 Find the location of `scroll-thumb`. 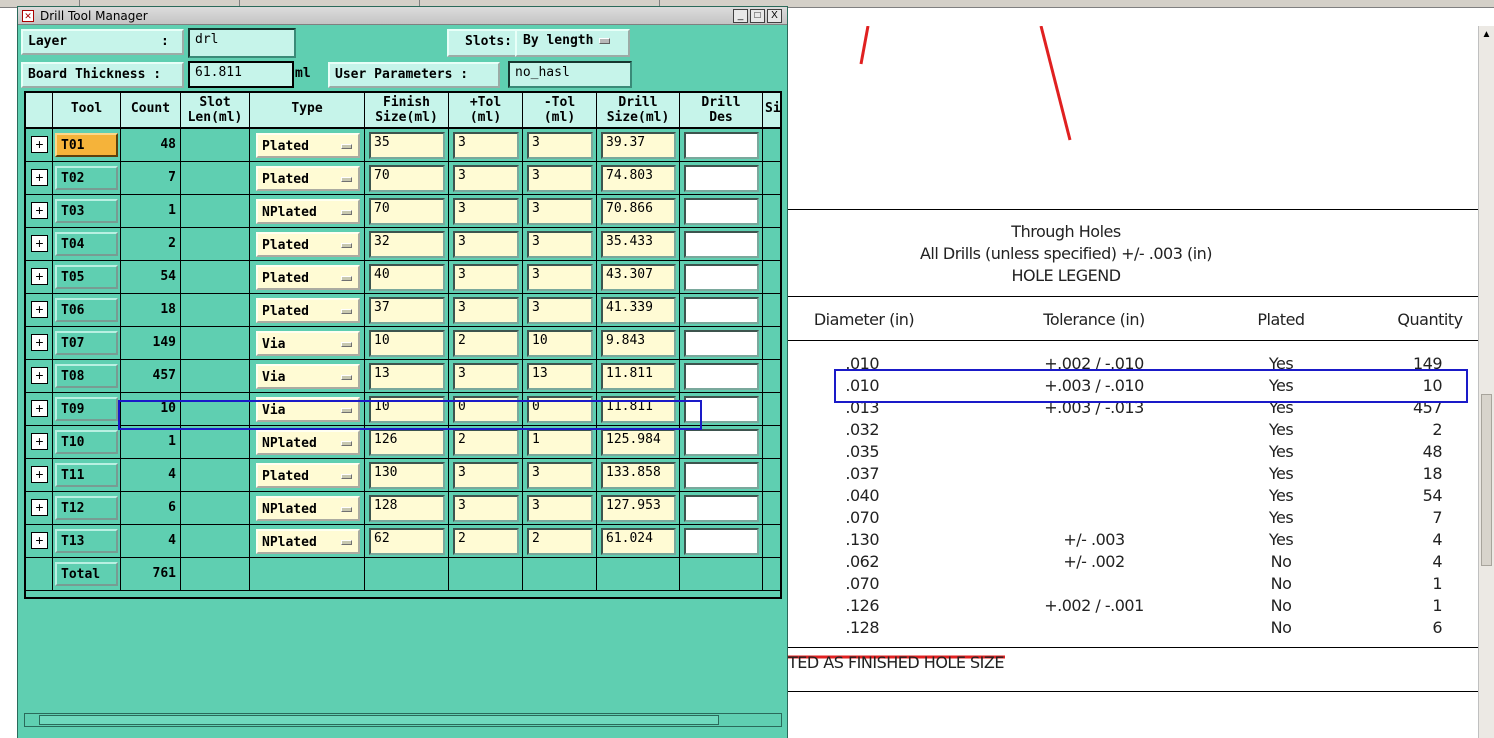

scroll-thumb is located at coordinates (1486, 480).